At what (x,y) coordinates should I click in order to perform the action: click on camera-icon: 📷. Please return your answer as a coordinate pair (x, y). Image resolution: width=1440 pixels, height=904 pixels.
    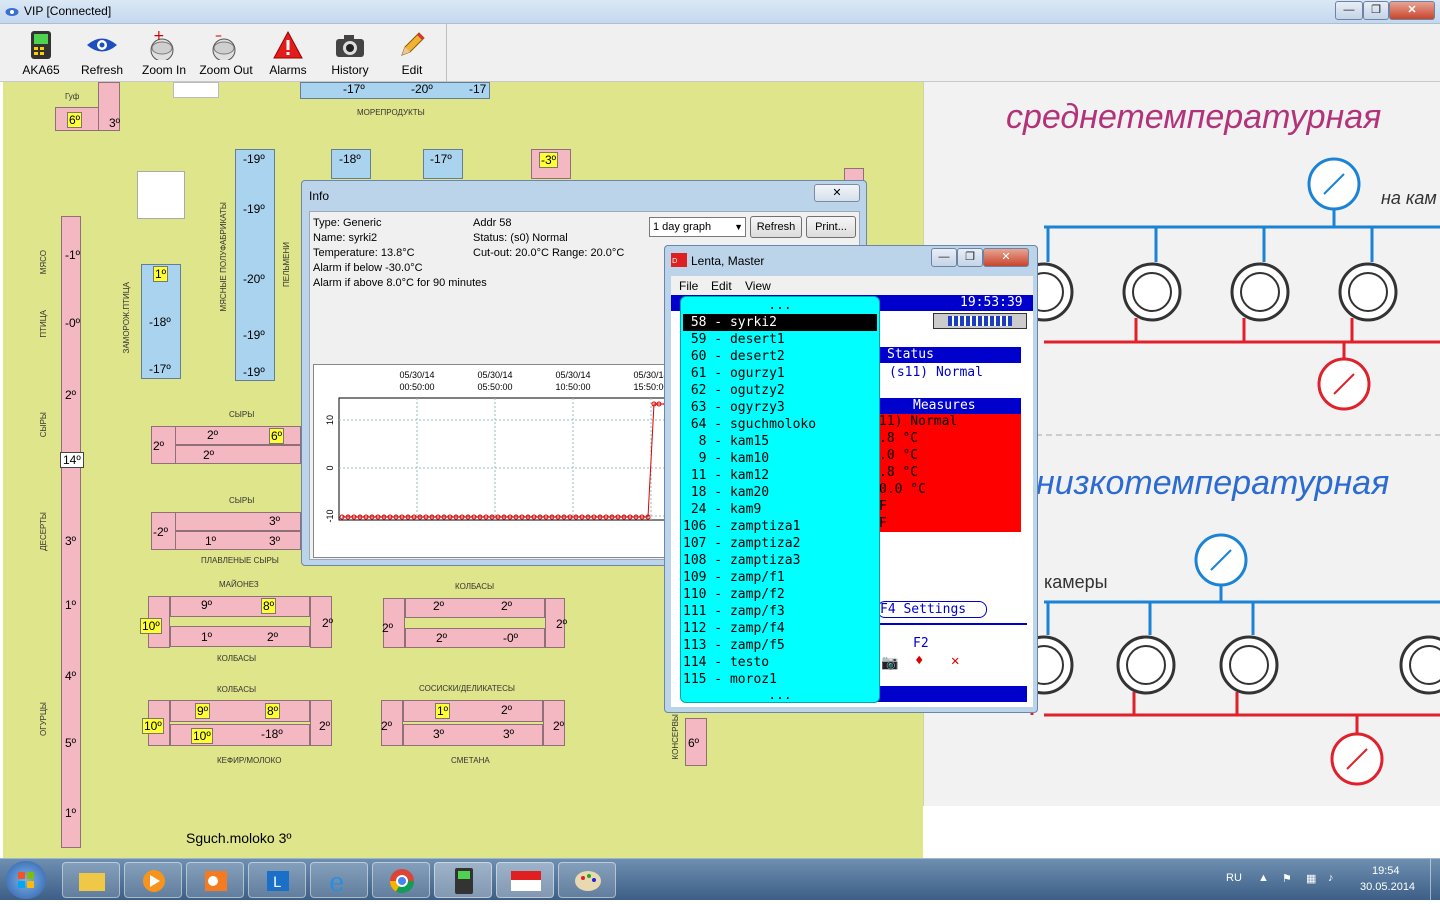
    Looking at the image, I should click on (889, 663).